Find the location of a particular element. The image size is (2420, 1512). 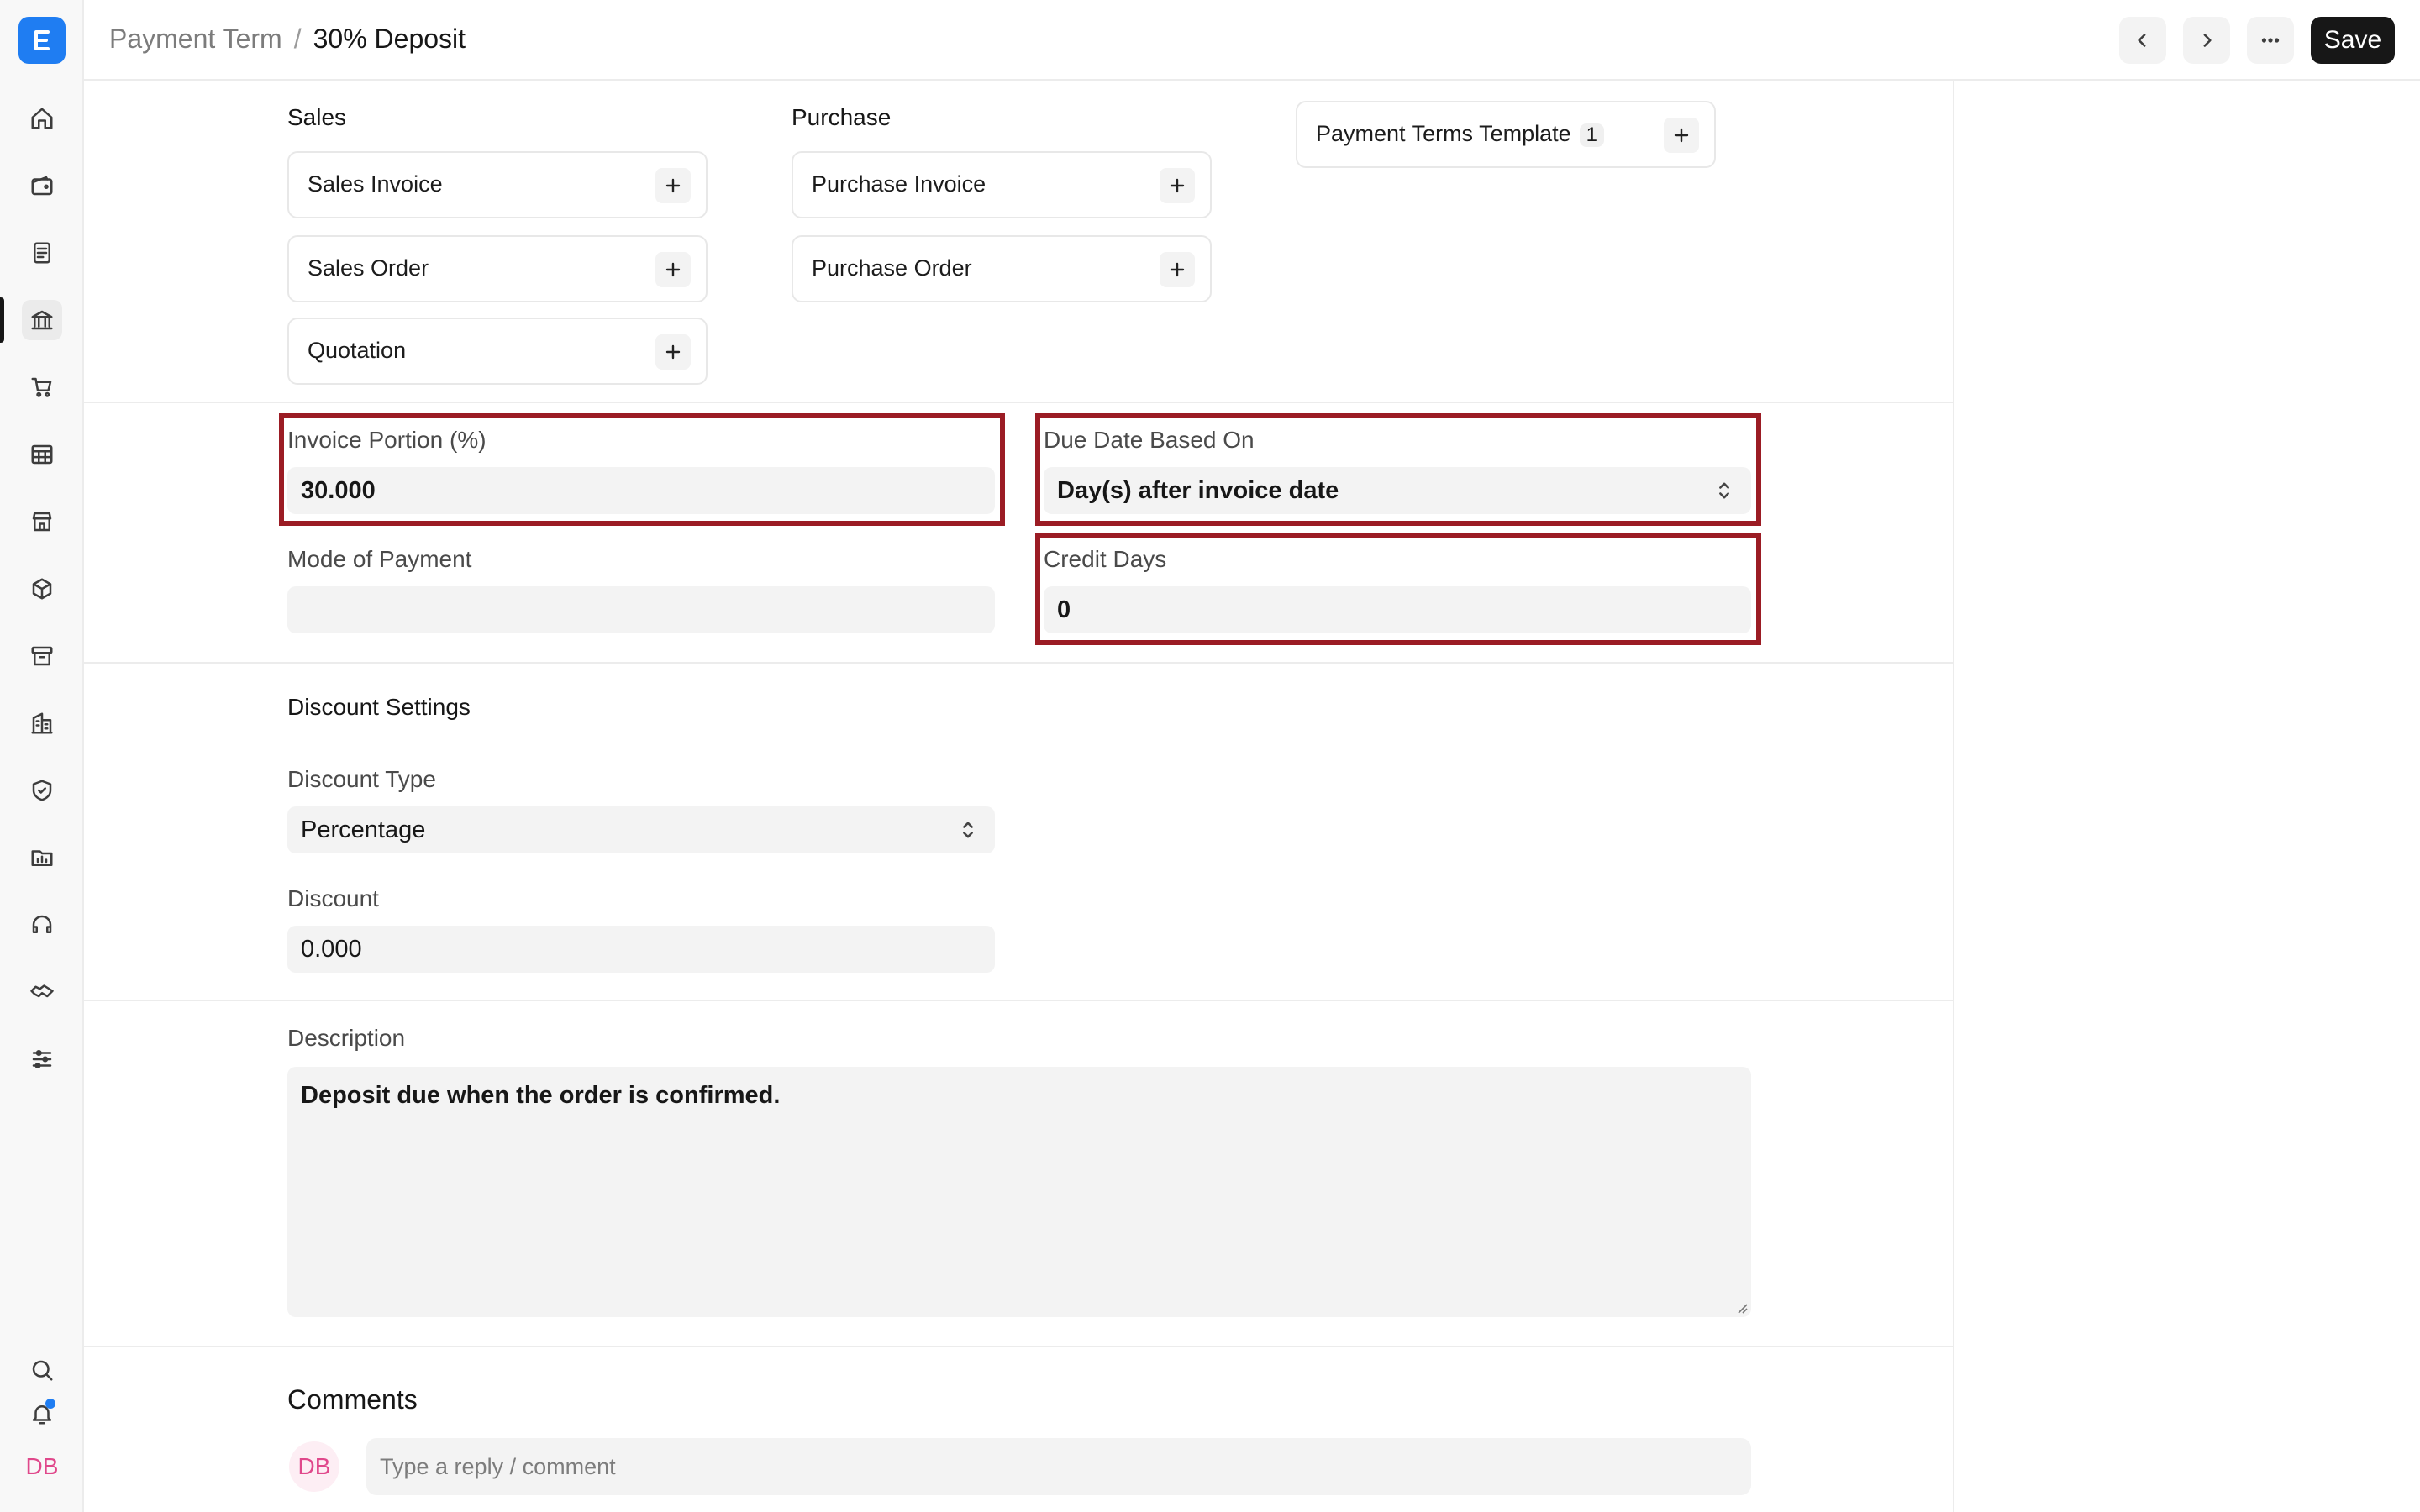

sales-section-title: Sales is located at coordinates (317, 117).